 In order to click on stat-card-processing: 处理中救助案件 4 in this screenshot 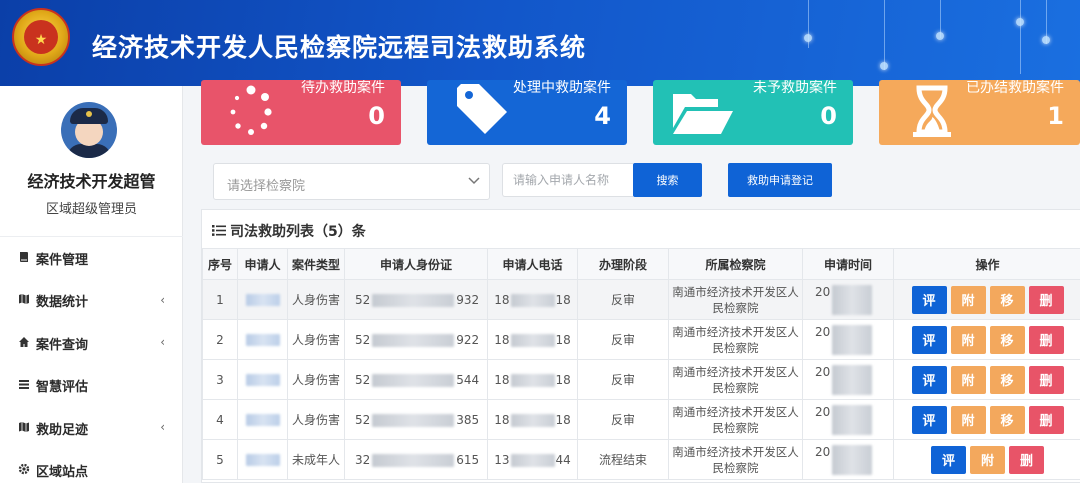, I will do `click(527, 112)`.